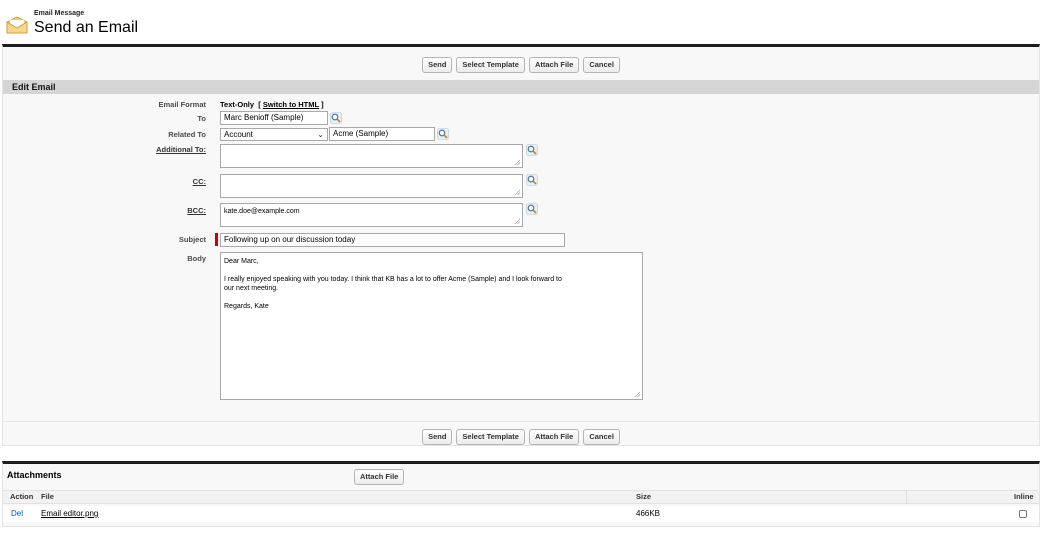 The height and width of the screenshot is (537, 1040). What do you see at coordinates (322, 104) in the screenshot?
I see `bracket-close: ]` at bounding box center [322, 104].